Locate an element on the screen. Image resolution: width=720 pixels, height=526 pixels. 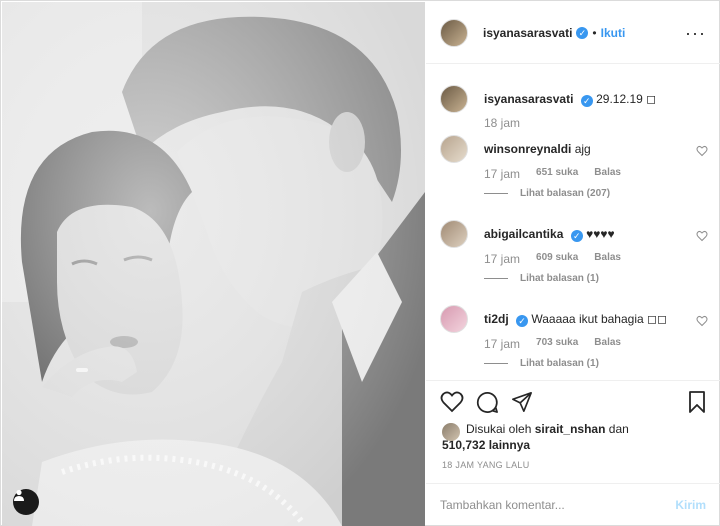
comment-body: Waaaaa ikut bahagia ◻◻ is located at coordinates (599, 319).